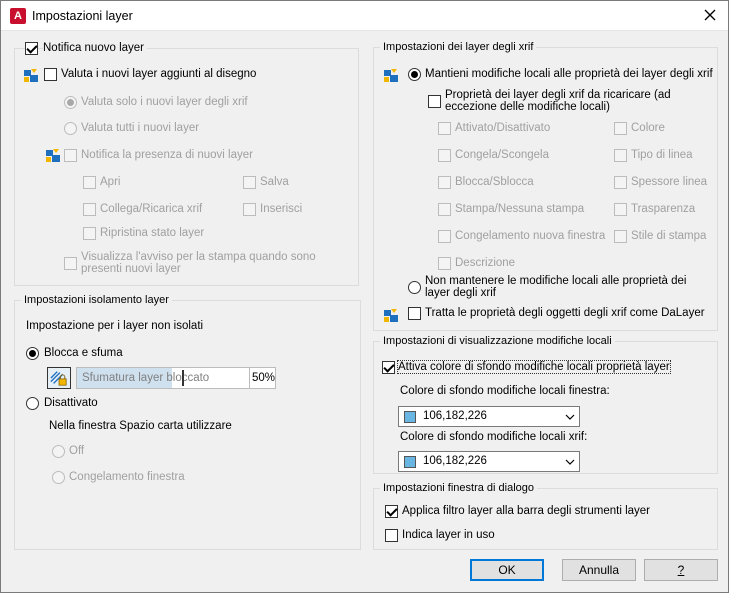 The image size is (729, 593). Describe the element at coordinates (83, 353) in the screenshot. I see `lock-fade-label: Blocca e sfuma` at that location.